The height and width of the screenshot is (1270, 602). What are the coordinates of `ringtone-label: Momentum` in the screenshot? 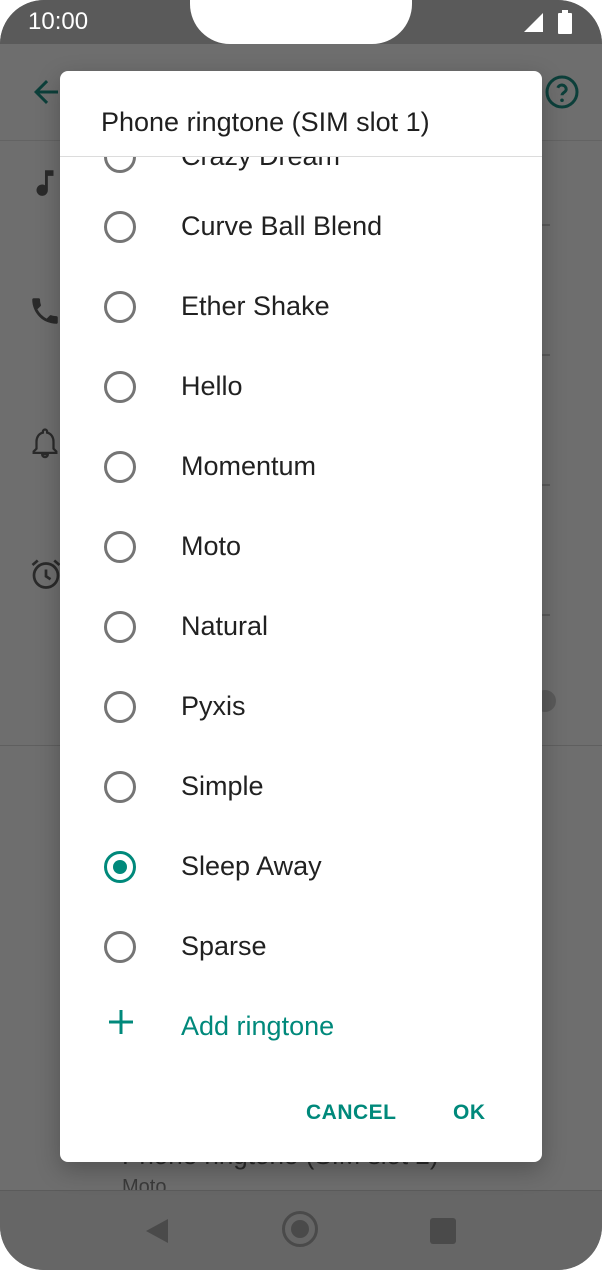 It's located at (249, 466).